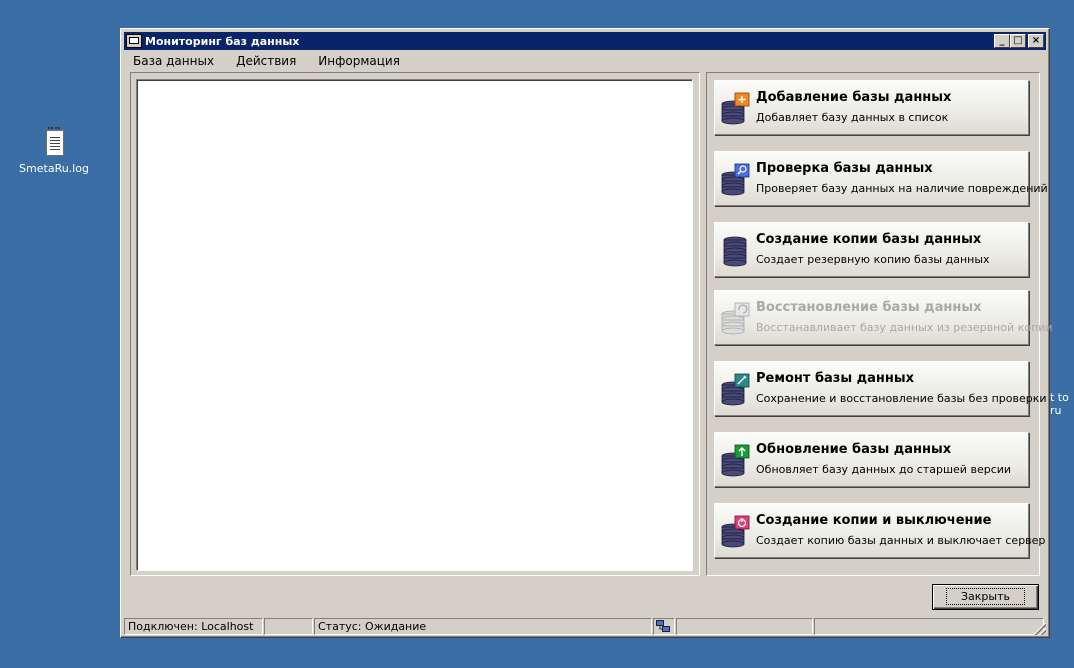 This screenshot has width=1074, height=668. What do you see at coordinates (585, 41) in the screenshot?
I see `title-bar: Мониторинг баз данных _ □ ×` at bounding box center [585, 41].